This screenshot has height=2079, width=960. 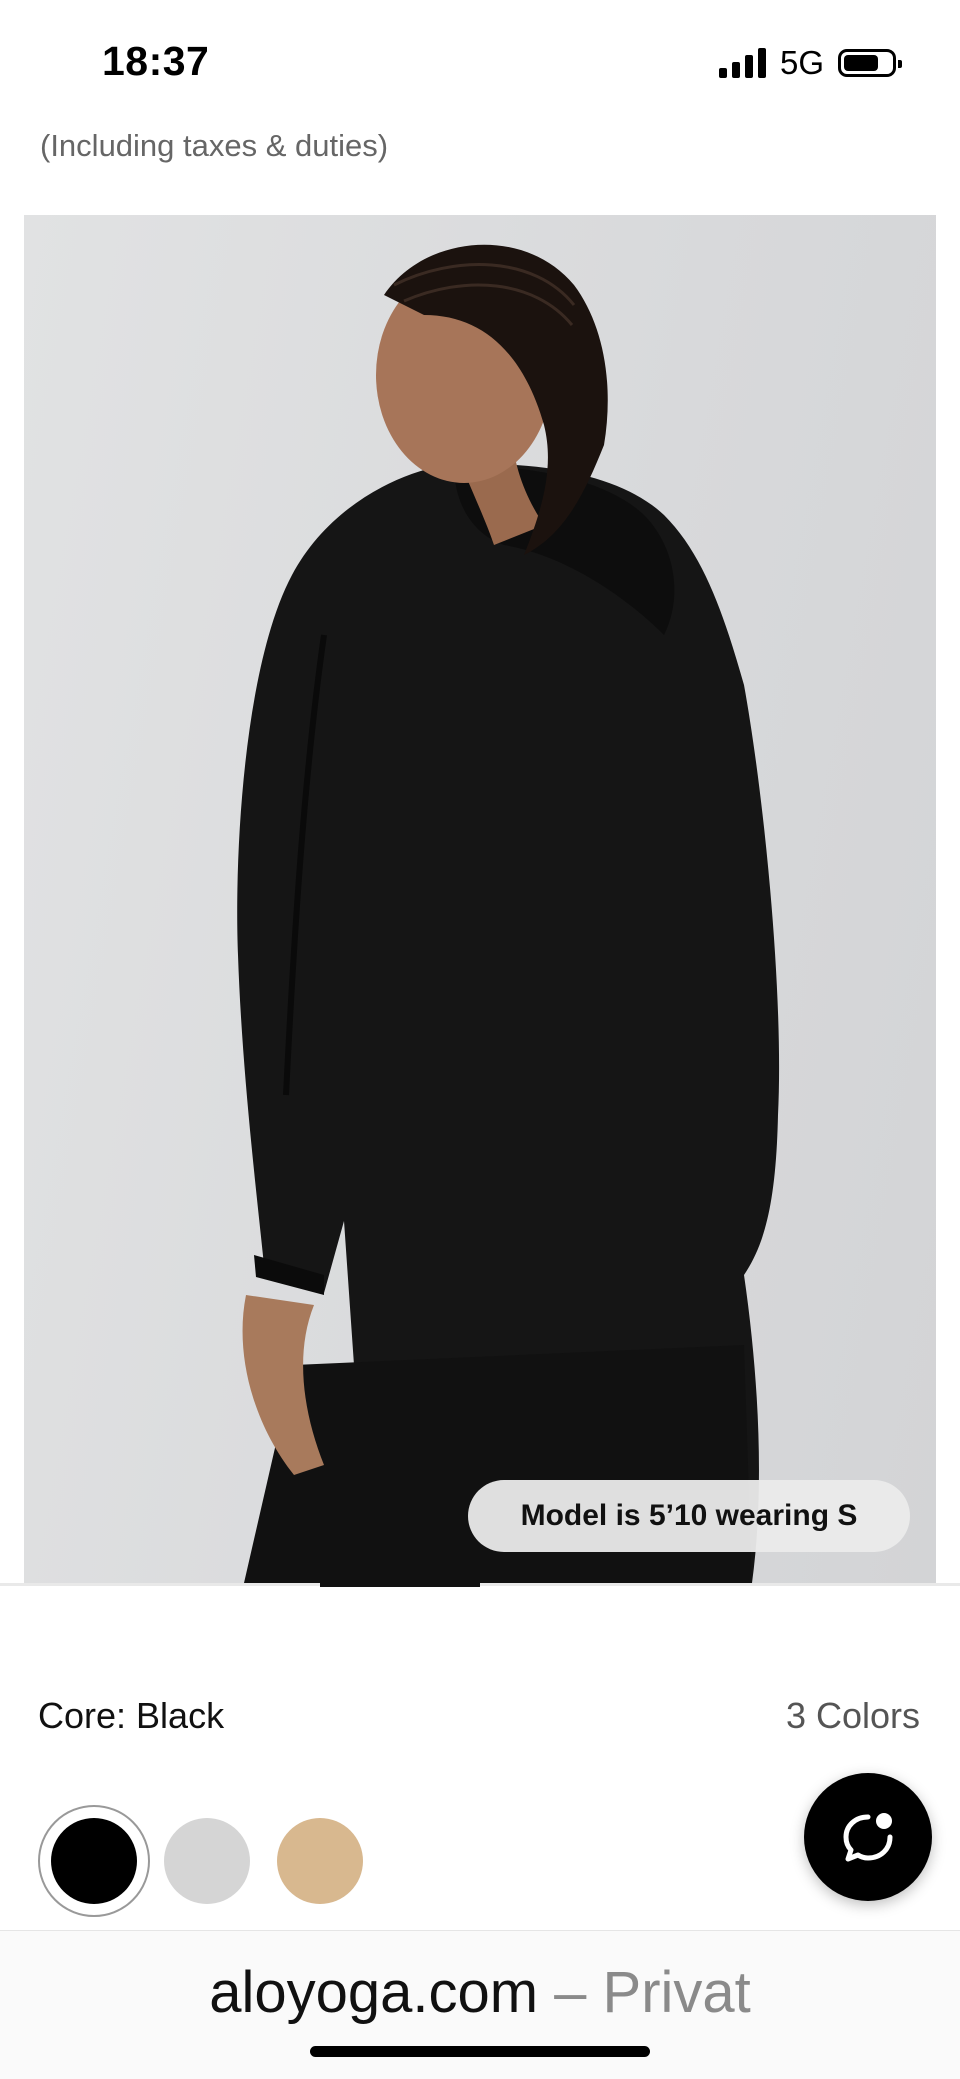 I want to click on model-size-info: Model is 5’10 wearing S, so click(x=689, y=1516).